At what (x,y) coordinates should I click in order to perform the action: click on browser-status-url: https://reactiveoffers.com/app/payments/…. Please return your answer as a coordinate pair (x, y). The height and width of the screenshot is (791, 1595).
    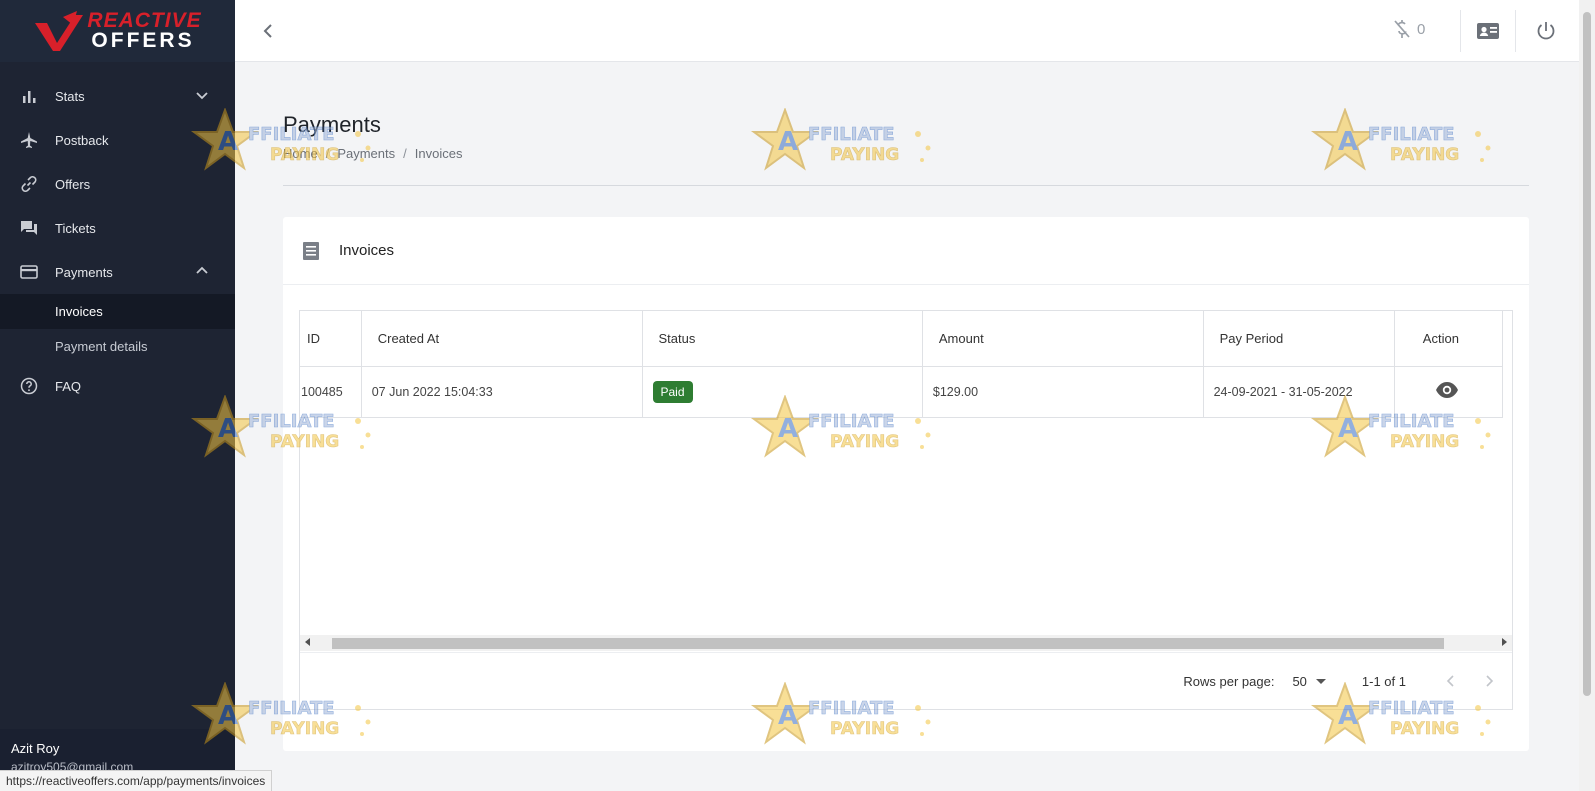
    Looking at the image, I should click on (136, 780).